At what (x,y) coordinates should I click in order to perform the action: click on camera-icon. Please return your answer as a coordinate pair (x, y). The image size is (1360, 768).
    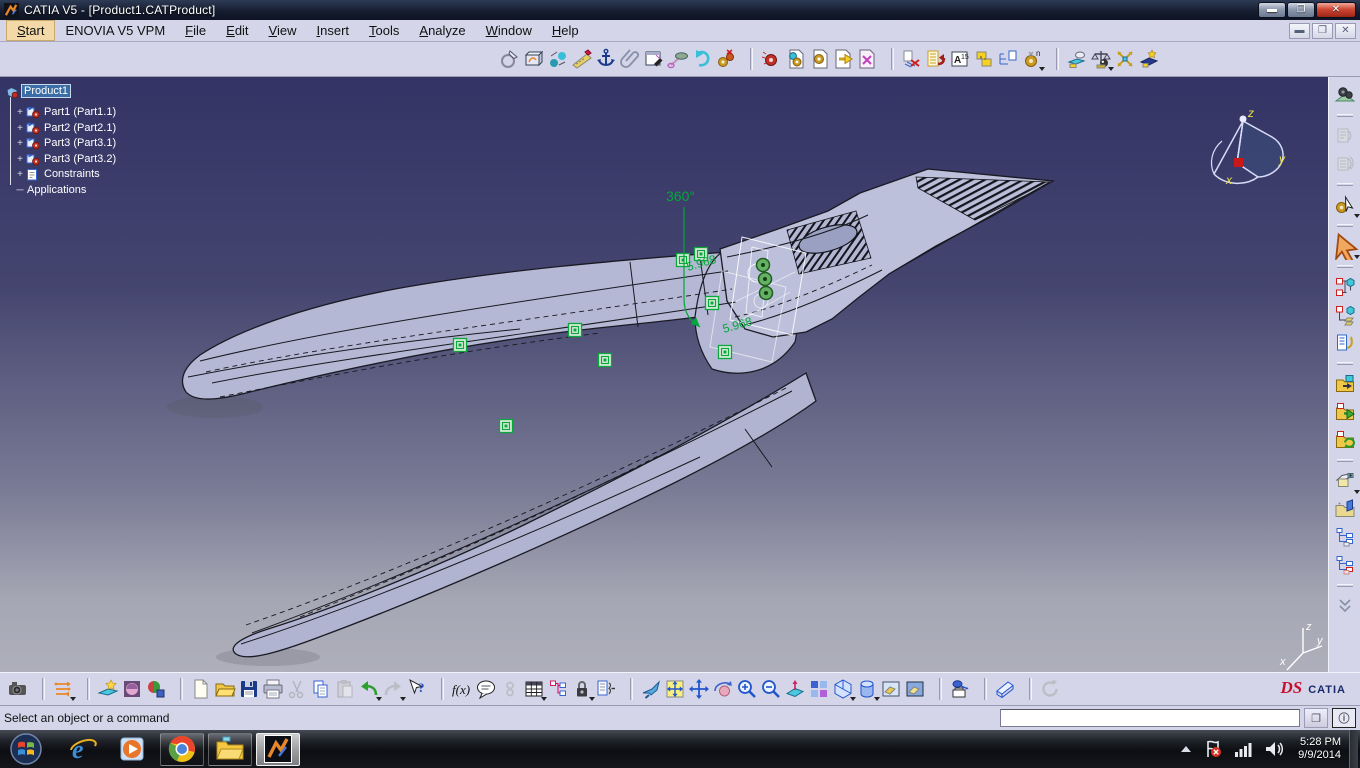
    Looking at the image, I should click on (18, 689).